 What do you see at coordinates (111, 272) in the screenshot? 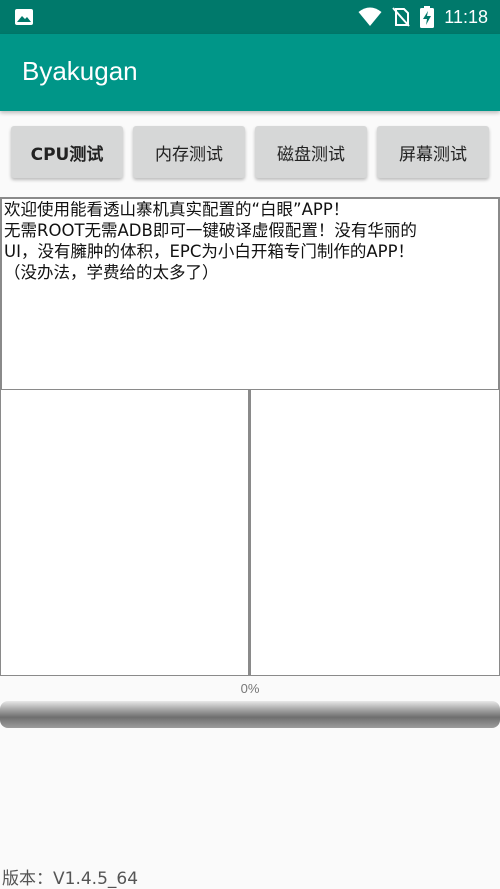
I see `info-text-line: （没办法，学费给的太多了）` at bounding box center [111, 272].